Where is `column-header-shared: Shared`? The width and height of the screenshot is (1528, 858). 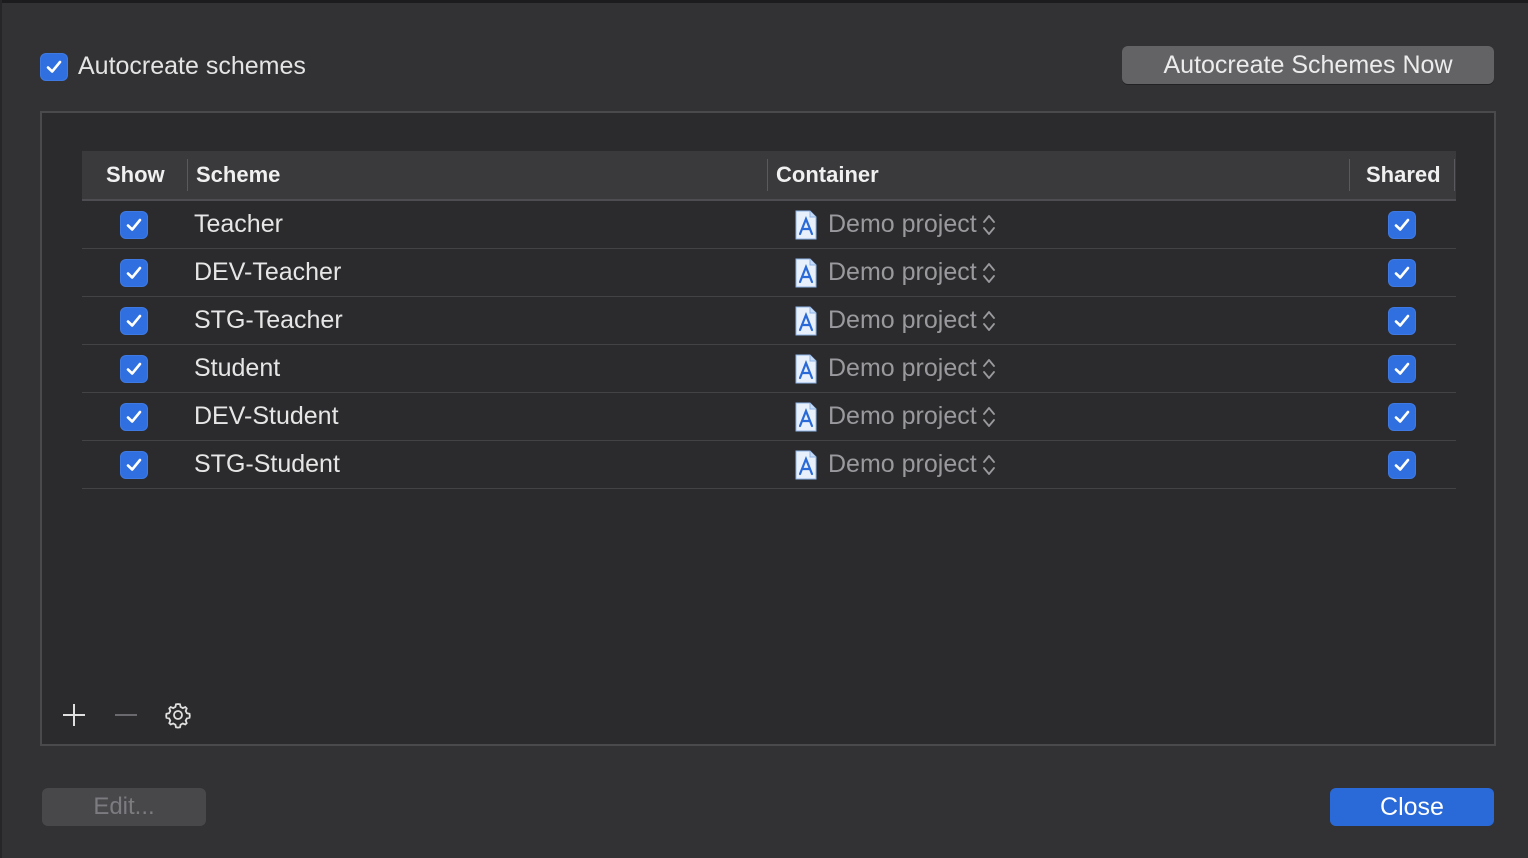 column-header-shared: Shared is located at coordinates (1403, 175).